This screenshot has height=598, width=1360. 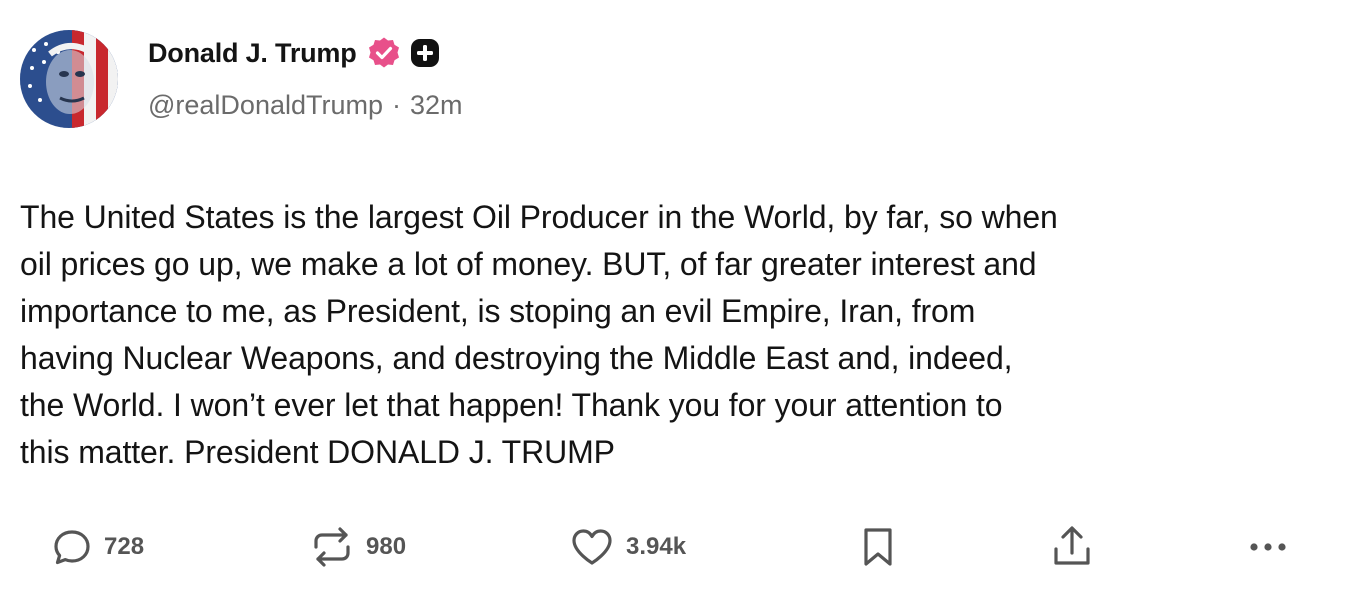 I want to click on repost-arrows-icon, so click(x=332, y=547).